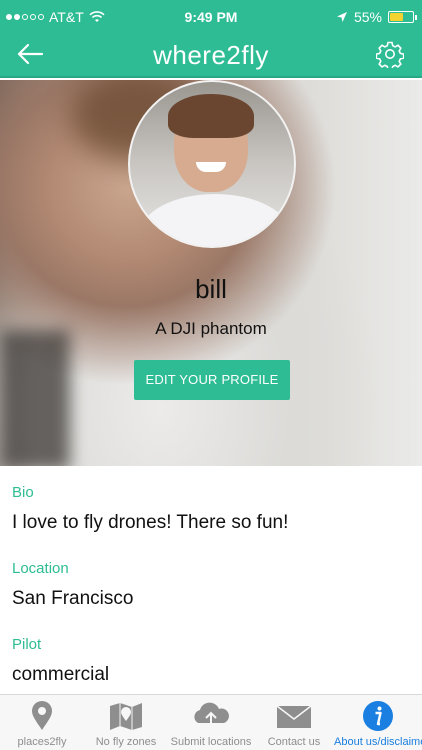 The width and height of the screenshot is (422, 750). Describe the element at coordinates (126, 716) in the screenshot. I see `map-icon` at that location.